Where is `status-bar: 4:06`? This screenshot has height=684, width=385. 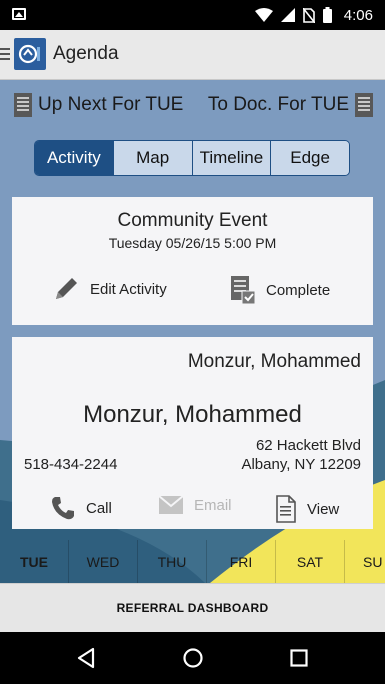 status-bar: 4:06 is located at coordinates (192, 15).